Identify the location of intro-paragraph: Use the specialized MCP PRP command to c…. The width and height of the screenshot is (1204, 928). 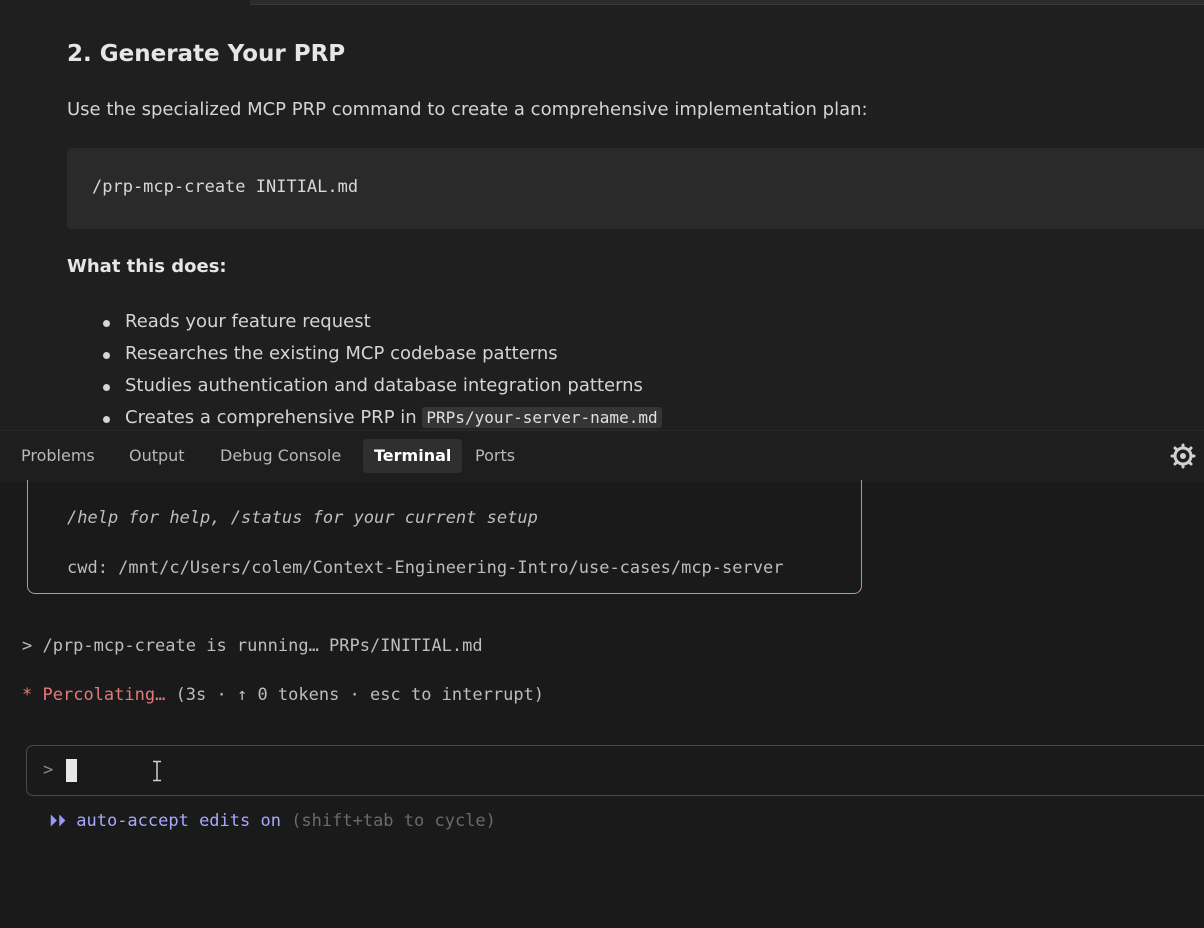
(467, 109).